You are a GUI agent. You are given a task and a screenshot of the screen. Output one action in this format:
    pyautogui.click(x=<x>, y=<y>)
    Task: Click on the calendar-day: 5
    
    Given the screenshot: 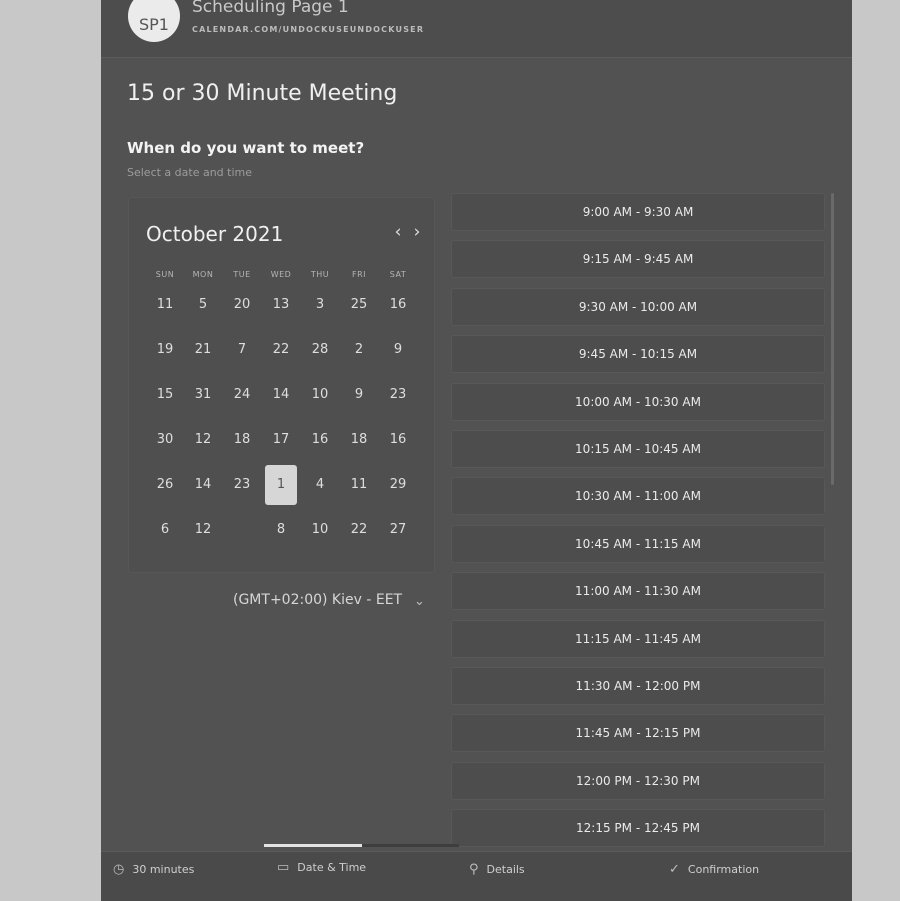 What is the action you would take?
    pyautogui.click(x=203, y=305)
    